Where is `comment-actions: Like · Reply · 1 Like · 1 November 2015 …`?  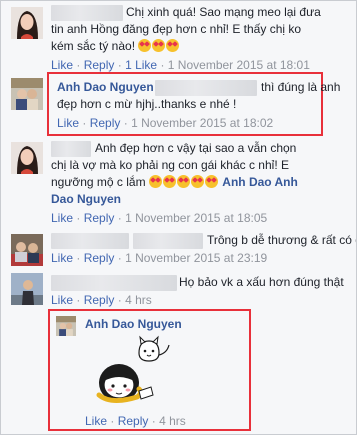 comment-actions: Like · Reply · 1 Like · 1 November 2015 … is located at coordinates (180, 65).